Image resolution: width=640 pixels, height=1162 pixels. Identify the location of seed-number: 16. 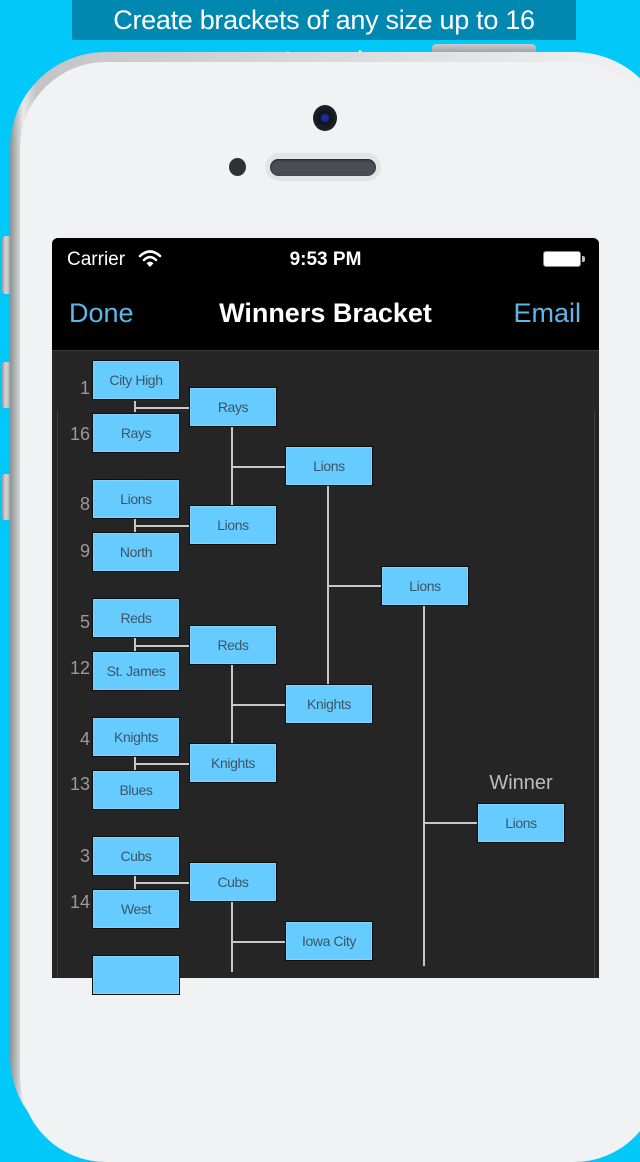
(79, 434).